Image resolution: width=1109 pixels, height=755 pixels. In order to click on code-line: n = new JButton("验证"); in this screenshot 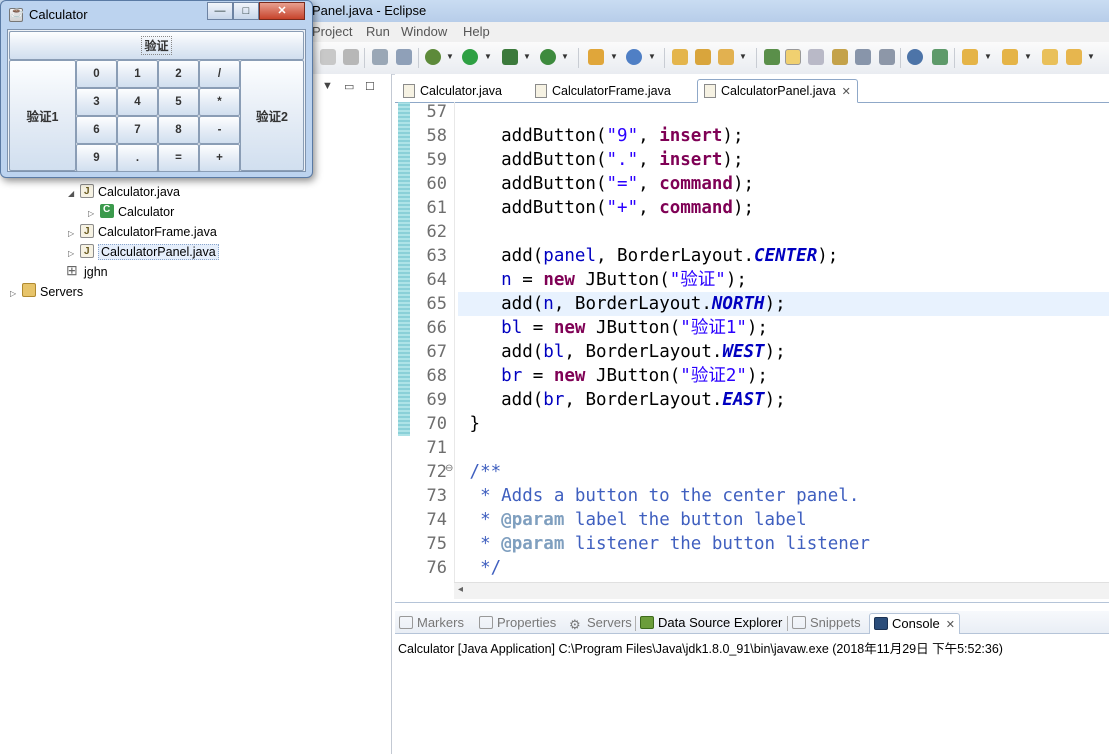, I will do `click(784, 280)`.